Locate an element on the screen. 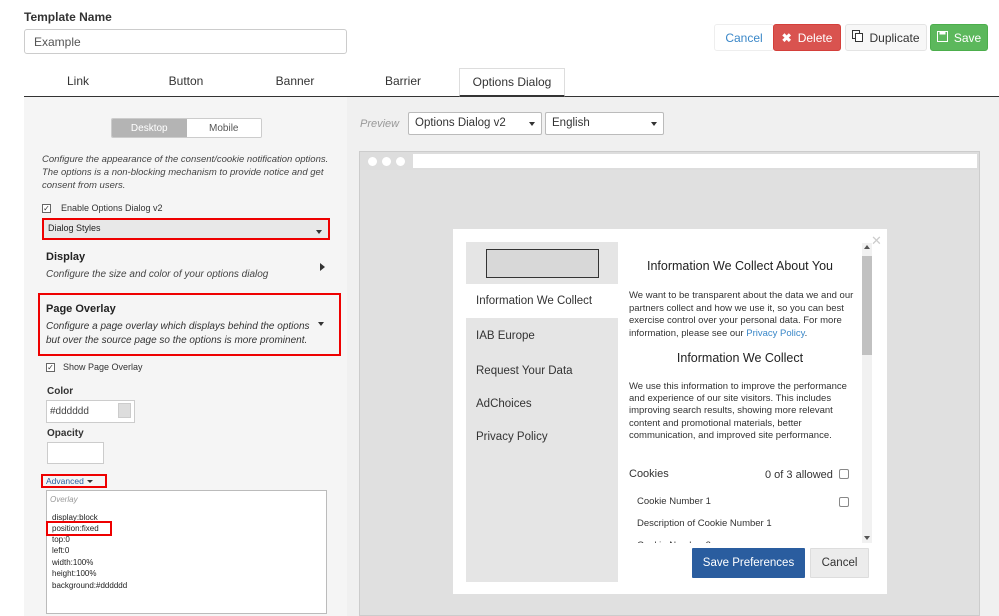 Image resolution: width=999 pixels, height=616 pixels. save-button: Save is located at coordinates (959, 37).